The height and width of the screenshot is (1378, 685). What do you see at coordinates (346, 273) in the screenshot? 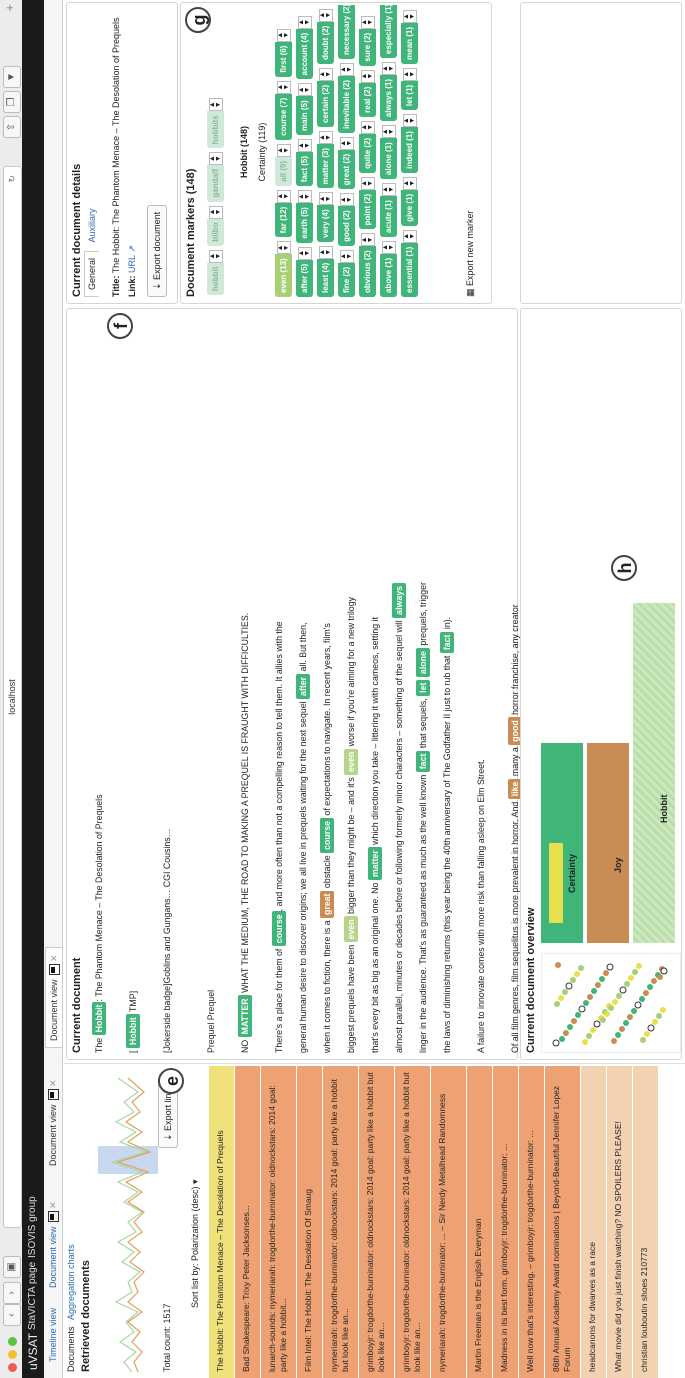
I see `marker-chip: fine (2)▲ ▼` at bounding box center [346, 273].